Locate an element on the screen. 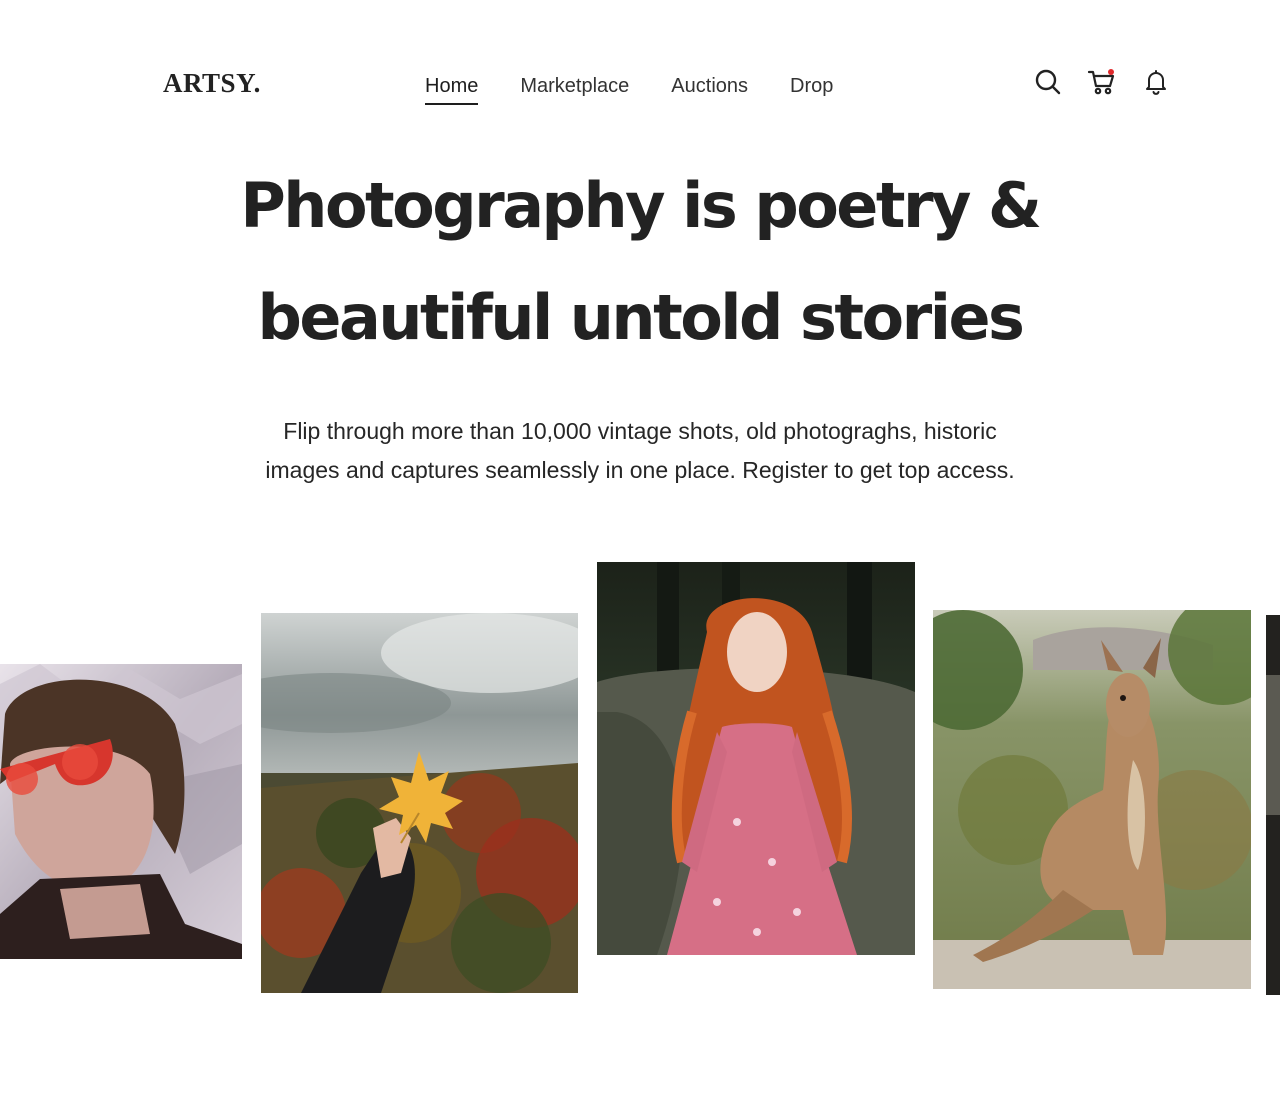  gallery-photo-person-sunglasses is located at coordinates (121, 811).